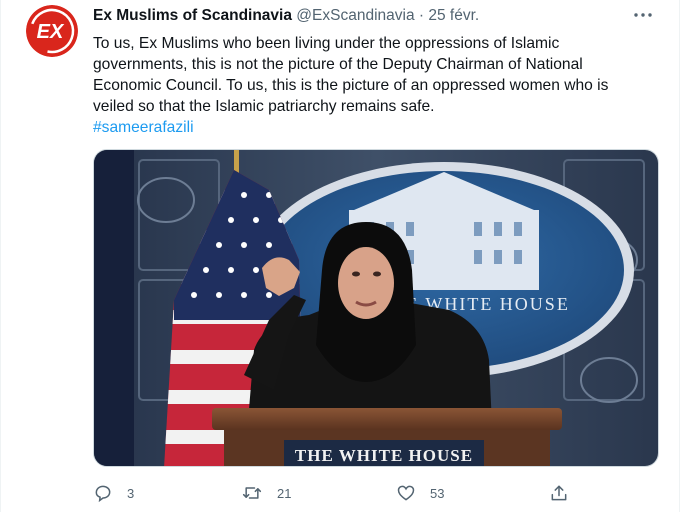  What do you see at coordinates (143, 127) in the screenshot?
I see `hashtag-link: #sameerafazili` at bounding box center [143, 127].